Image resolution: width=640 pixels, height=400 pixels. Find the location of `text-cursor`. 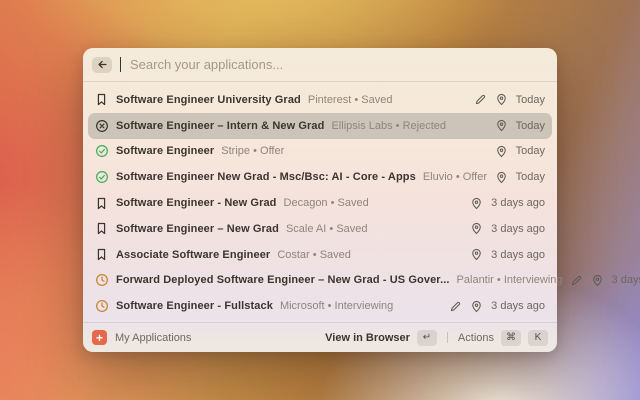

text-cursor is located at coordinates (120, 64).